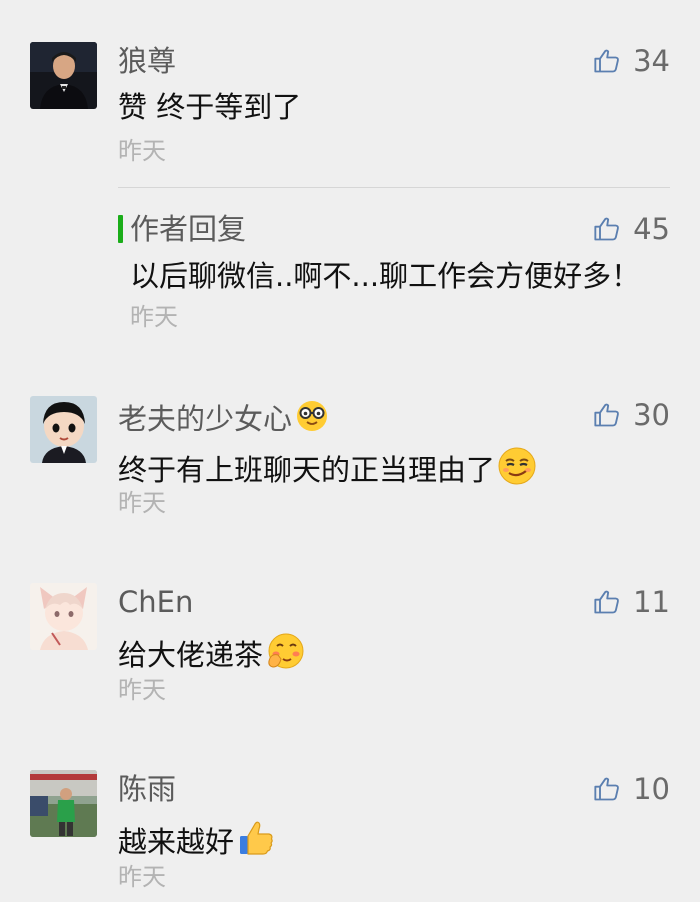 The width and height of the screenshot is (700, 902). What do you see at coordinates (651, 415) in the screenshot?
I see `like-count: 30` at bounding box center [651, 415].